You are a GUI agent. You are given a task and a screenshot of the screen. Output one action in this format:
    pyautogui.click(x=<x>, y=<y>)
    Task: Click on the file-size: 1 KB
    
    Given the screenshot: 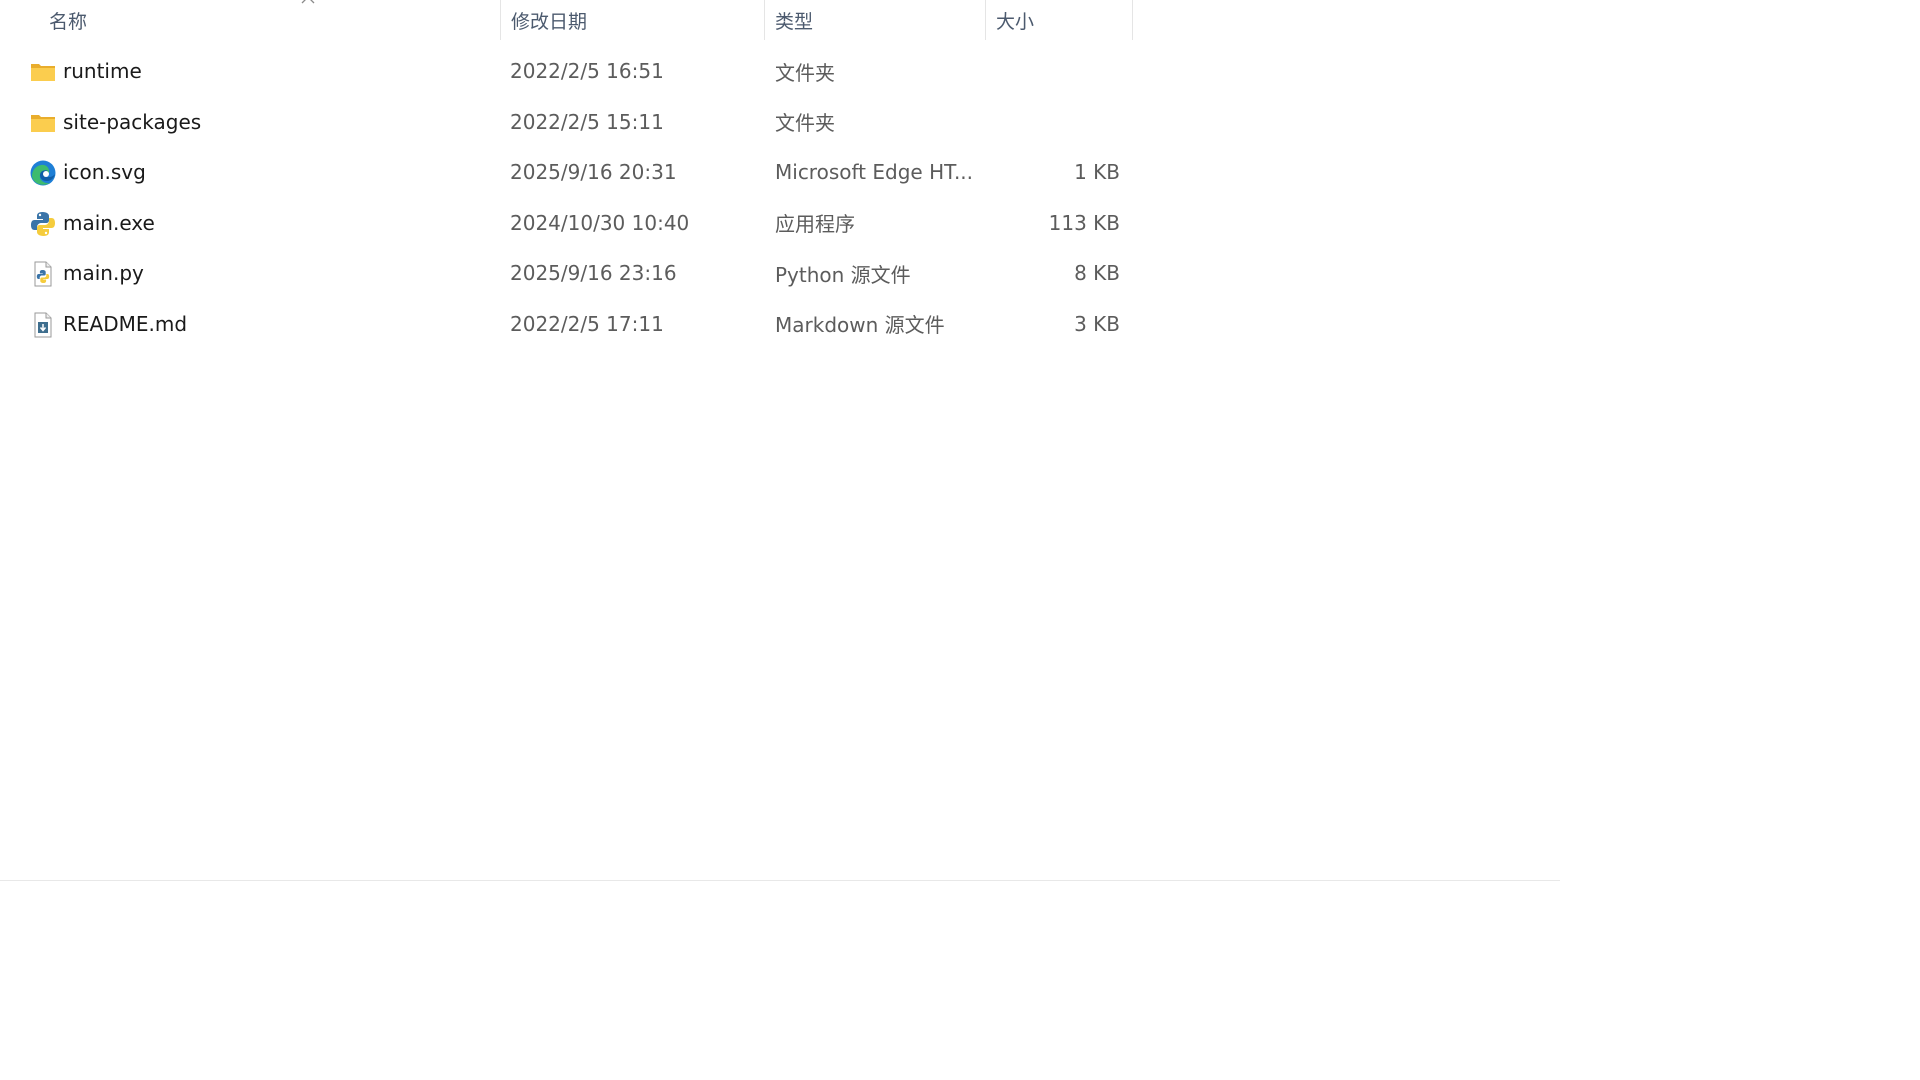 What is the action you would take?
    pyautogui.click(x=1097, y=172)
    